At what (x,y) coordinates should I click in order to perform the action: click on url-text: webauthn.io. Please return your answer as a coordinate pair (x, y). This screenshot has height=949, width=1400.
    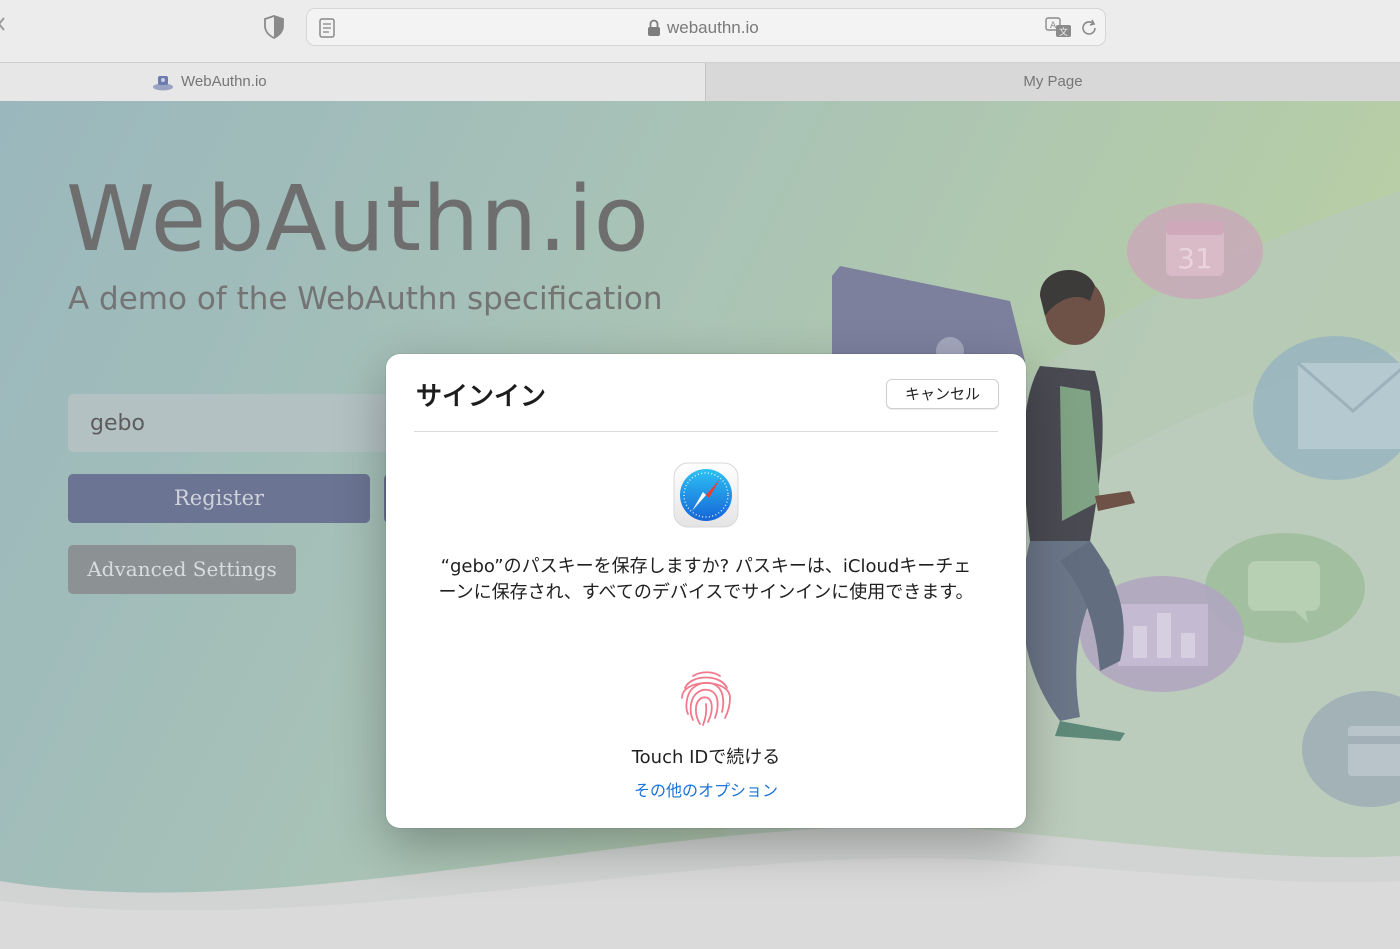
    Looking at the image, I should click on (713, 27).